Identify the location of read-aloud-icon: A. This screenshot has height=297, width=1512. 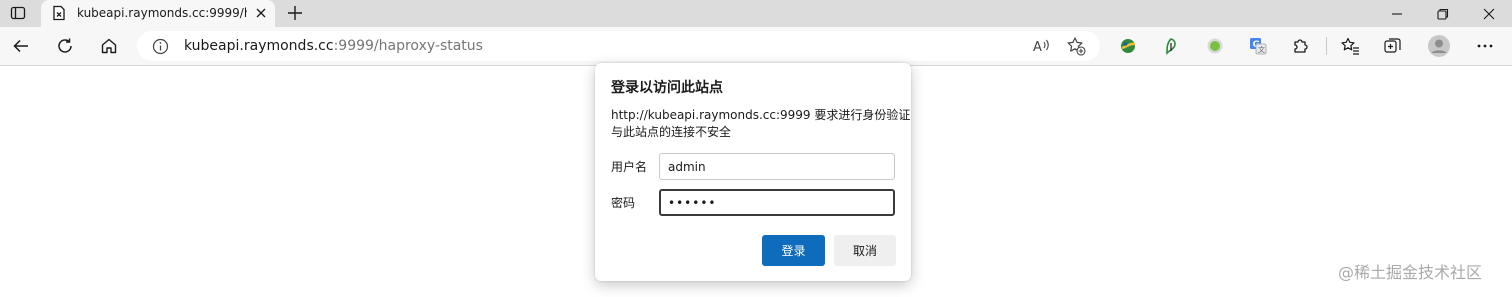
(1042, 46).